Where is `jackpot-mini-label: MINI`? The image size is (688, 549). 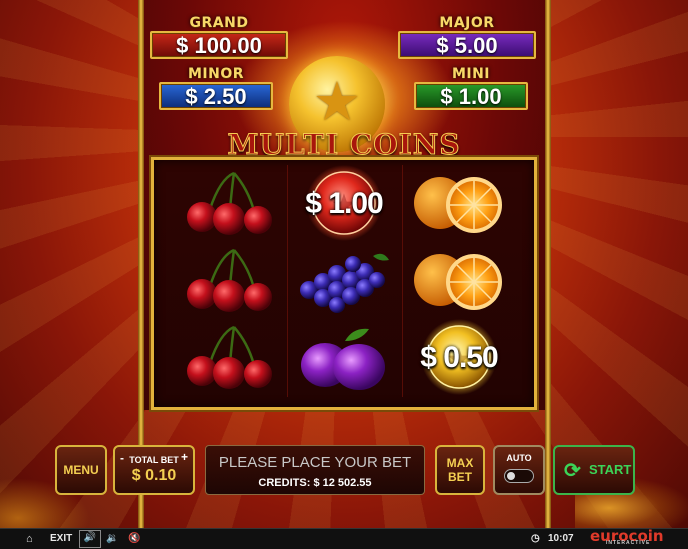 jackpot-mini-label: MINI is located at coordinates (471, 74).